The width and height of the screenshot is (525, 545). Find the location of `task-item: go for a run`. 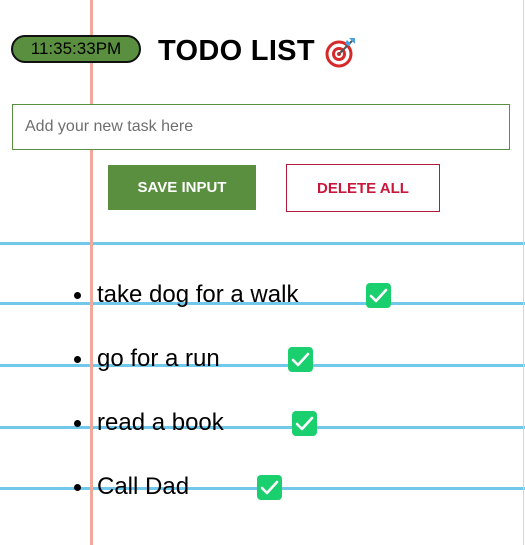

task-item: go for a run is located at coordinates (193, 359).